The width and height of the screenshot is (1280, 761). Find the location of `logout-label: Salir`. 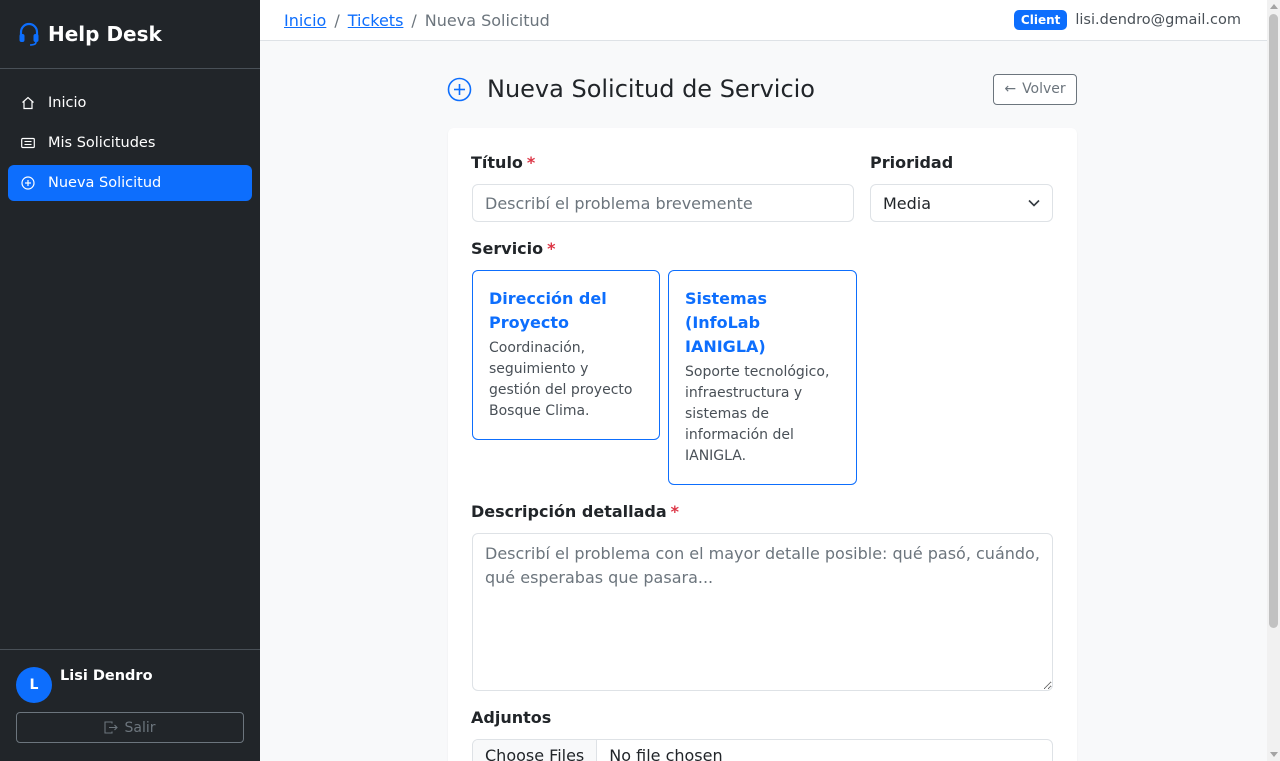

logout-label: Salir is located at coordinates (140, 727).